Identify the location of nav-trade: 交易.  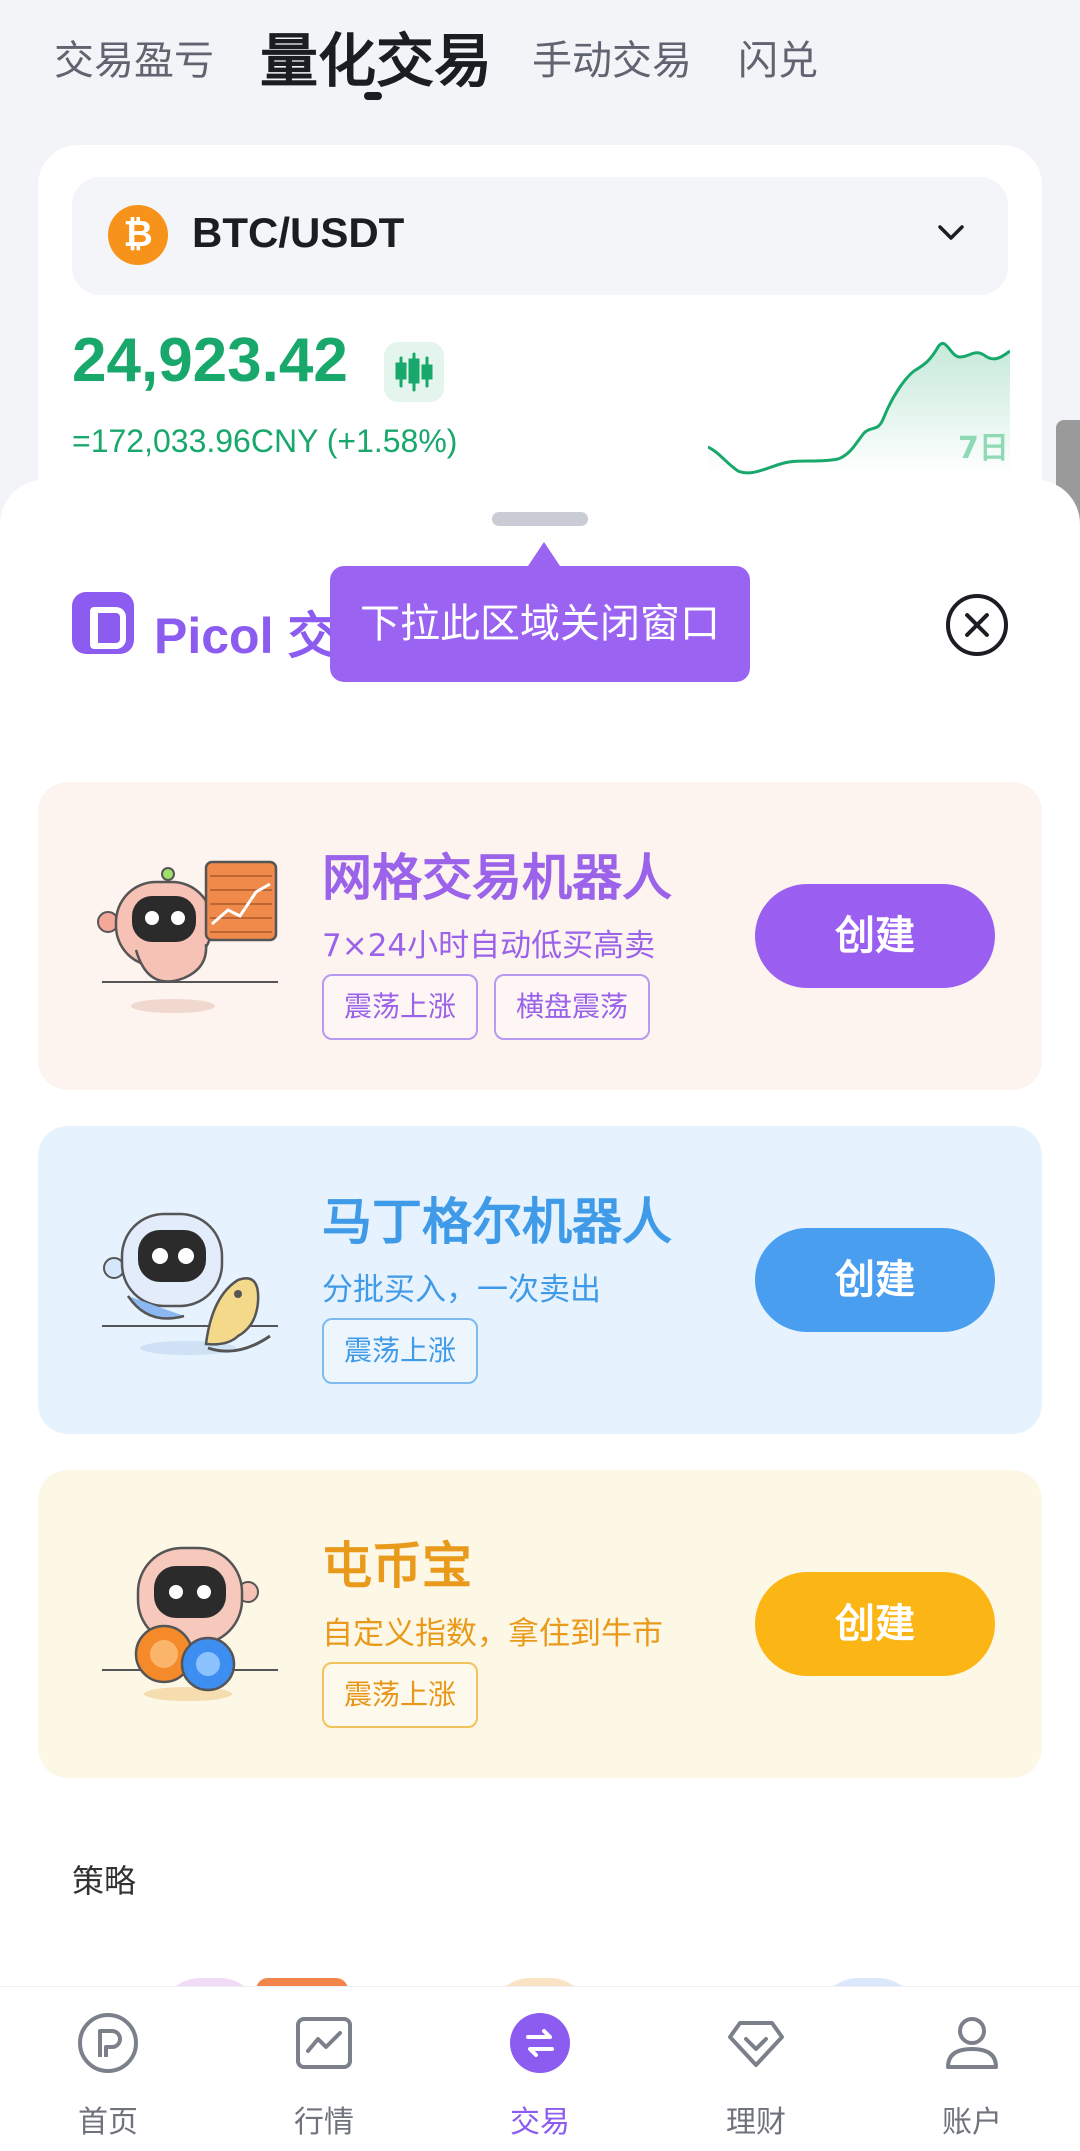
(540, 2069).